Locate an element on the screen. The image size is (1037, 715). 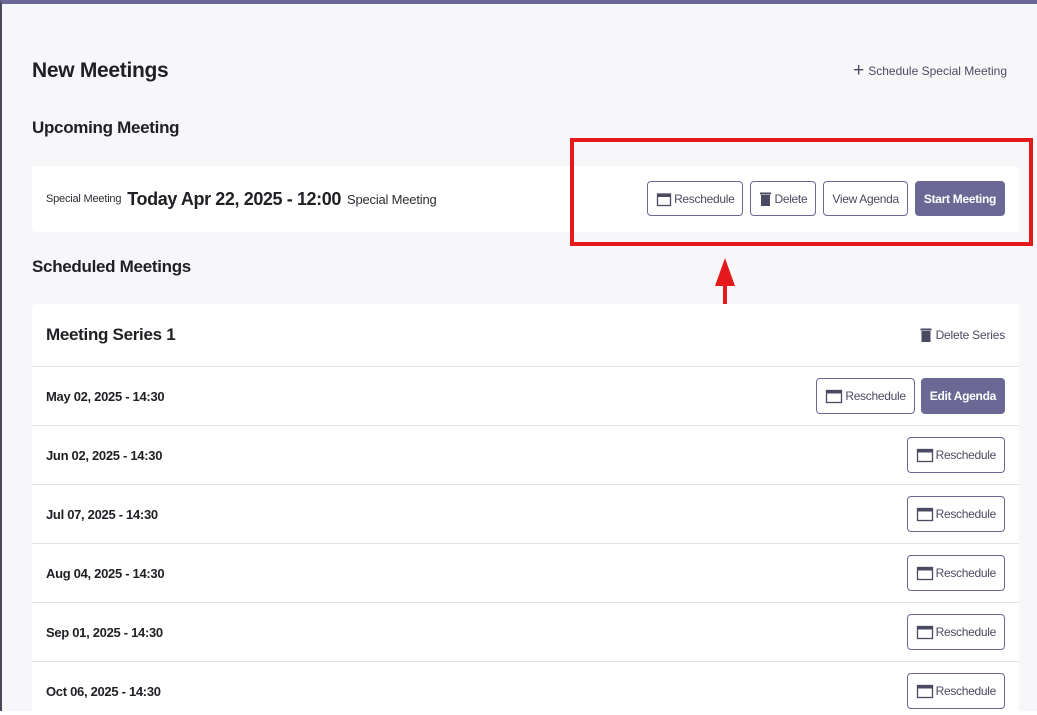
scheduled-section-title: Scheduled Meetings is located at coordinates (111, 266).